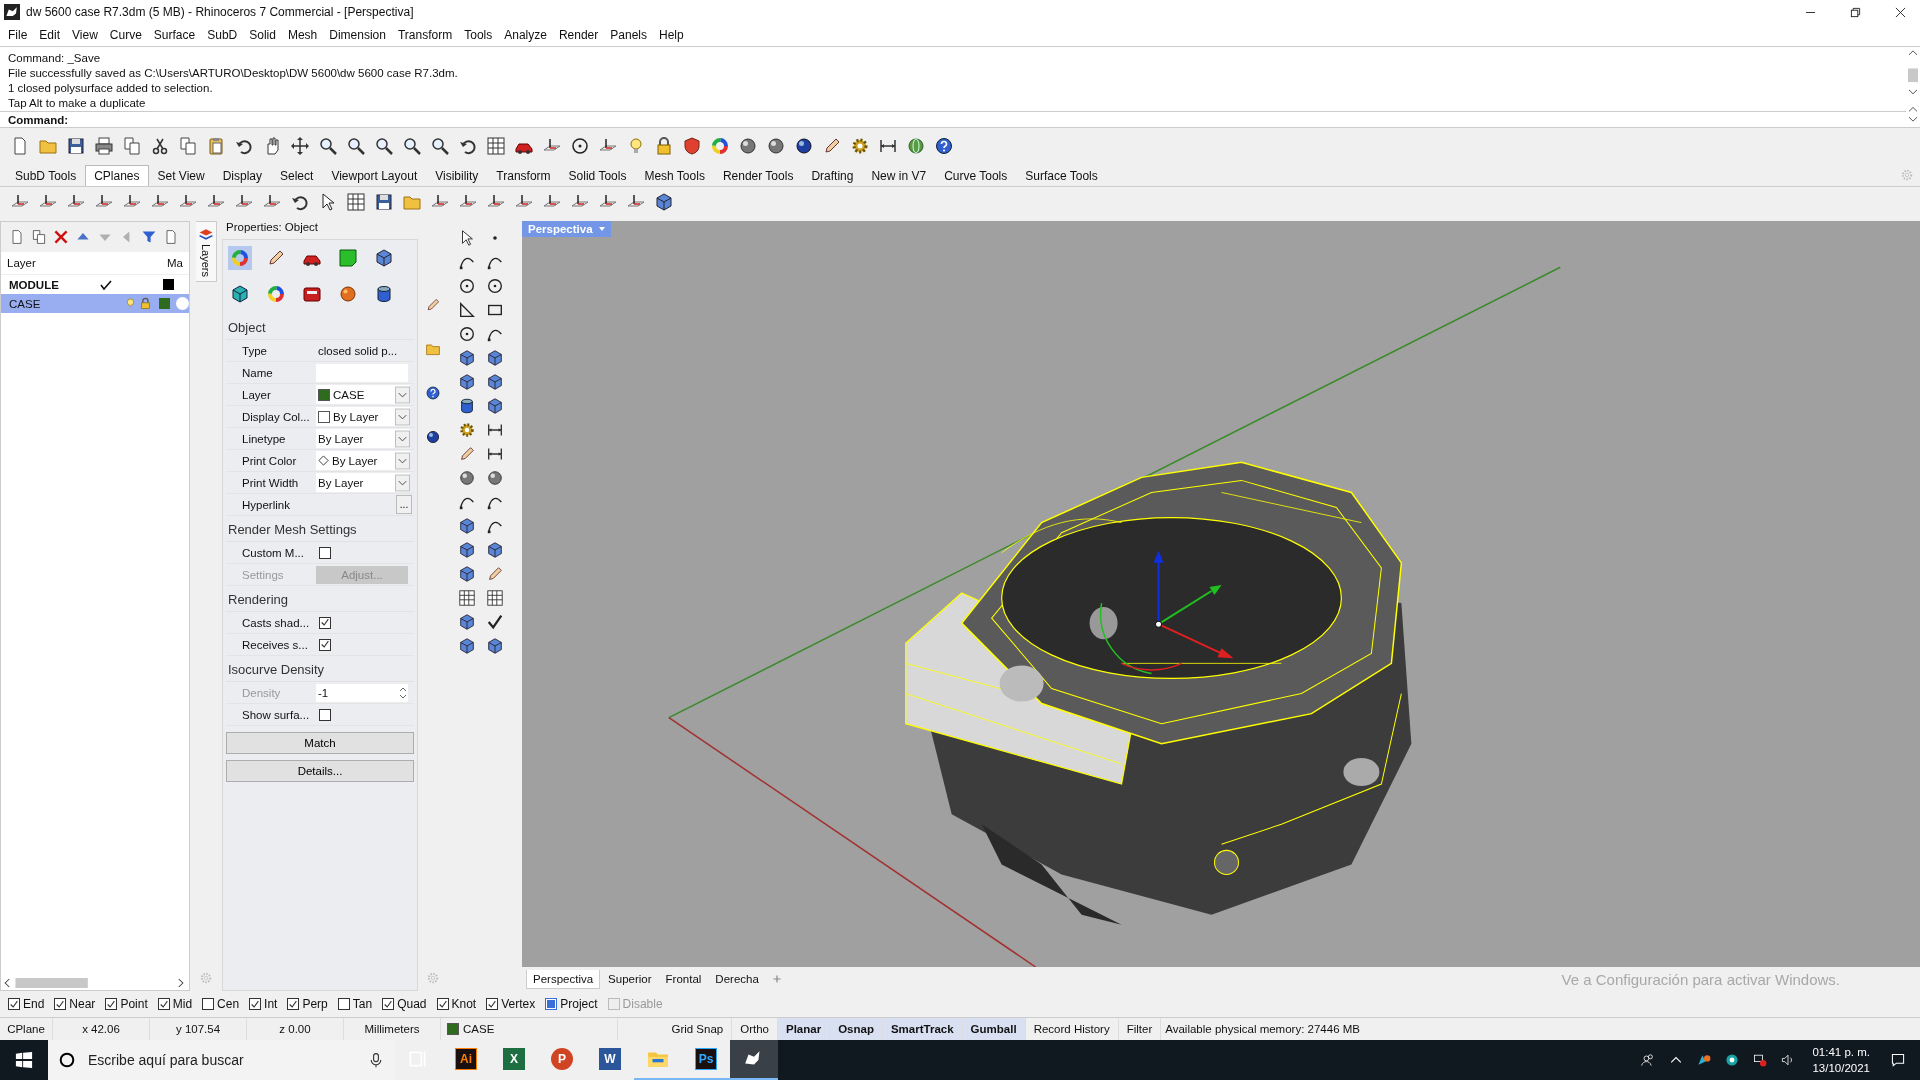  I want to click on menu-item: Mesh, so click(304, 35).